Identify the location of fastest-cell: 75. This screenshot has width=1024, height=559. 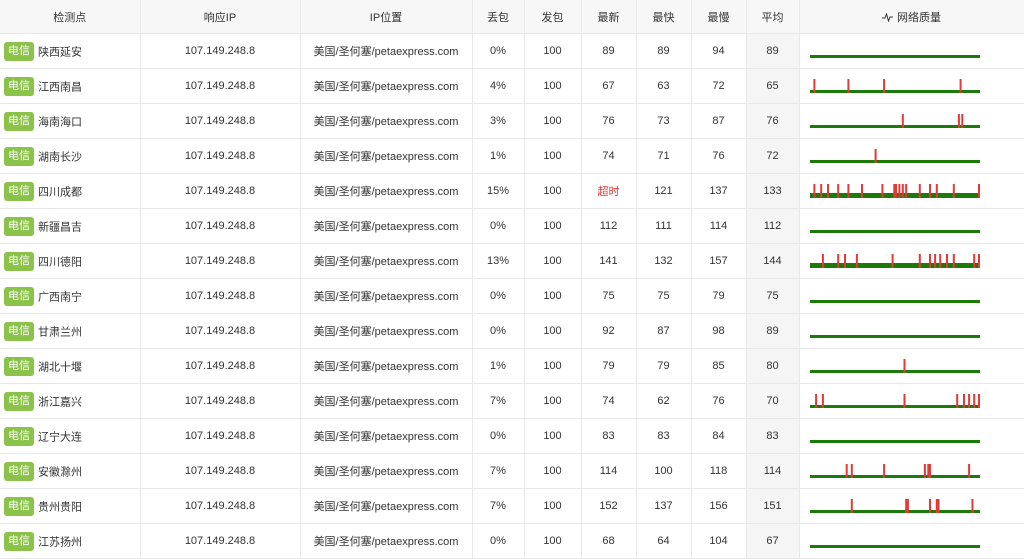
(664, 296).